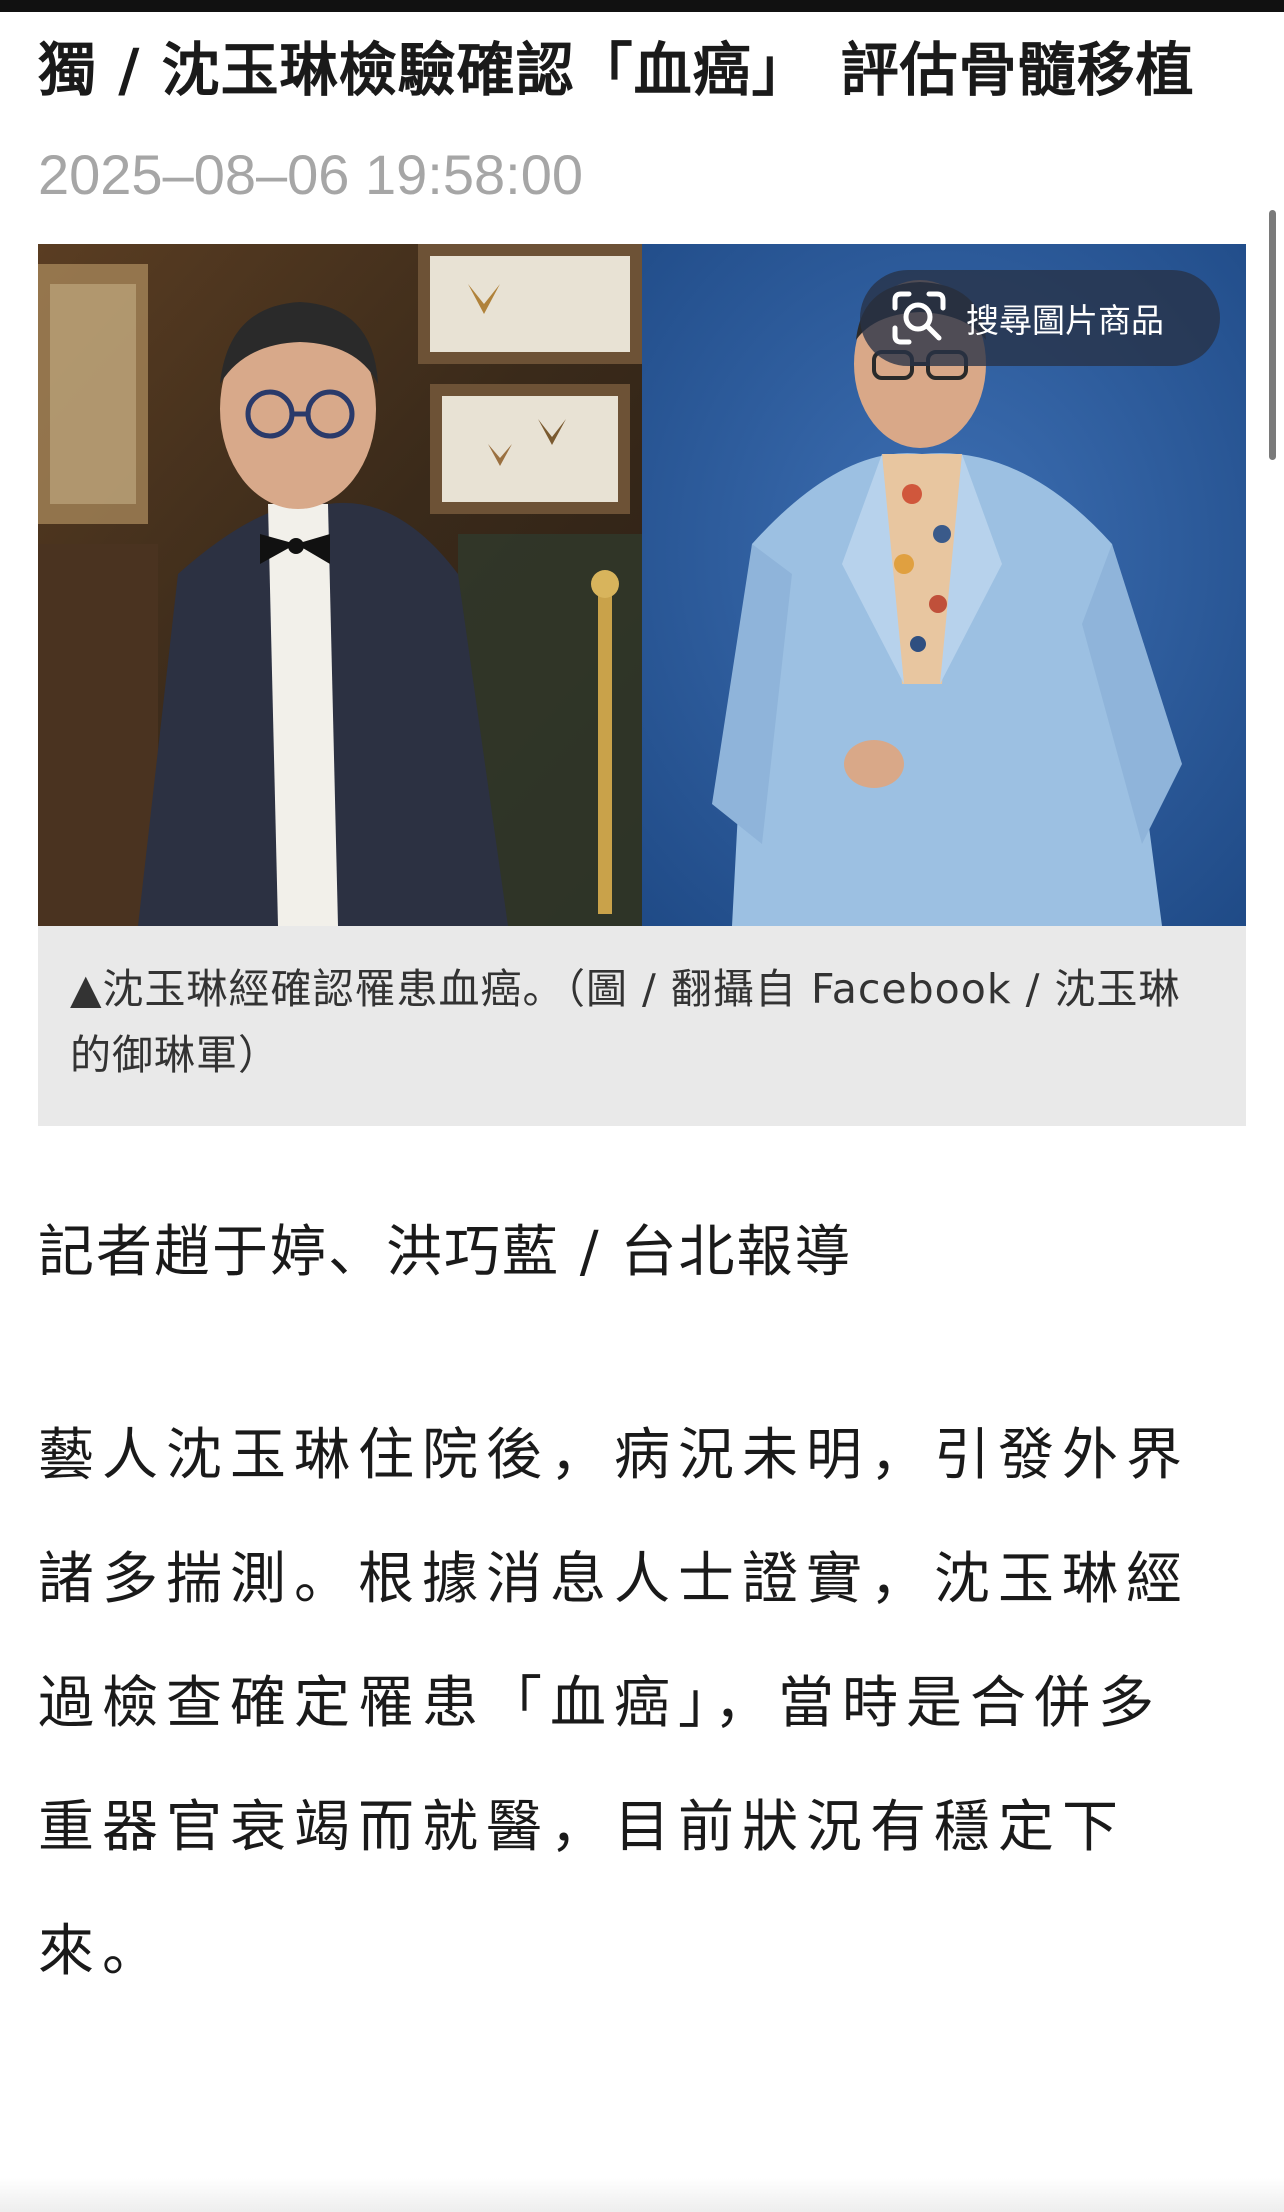 This screenshot has height=2212, width=1284. What do you see at coordinates (642, 1026) in the screenshot?
I see `photo-caption: ▲沈玉琳經確認罹患血癌。（圖 / 翻攝自 Facebook / 沈玉琳的御琳軍）` at bounding box center [642, 1026].